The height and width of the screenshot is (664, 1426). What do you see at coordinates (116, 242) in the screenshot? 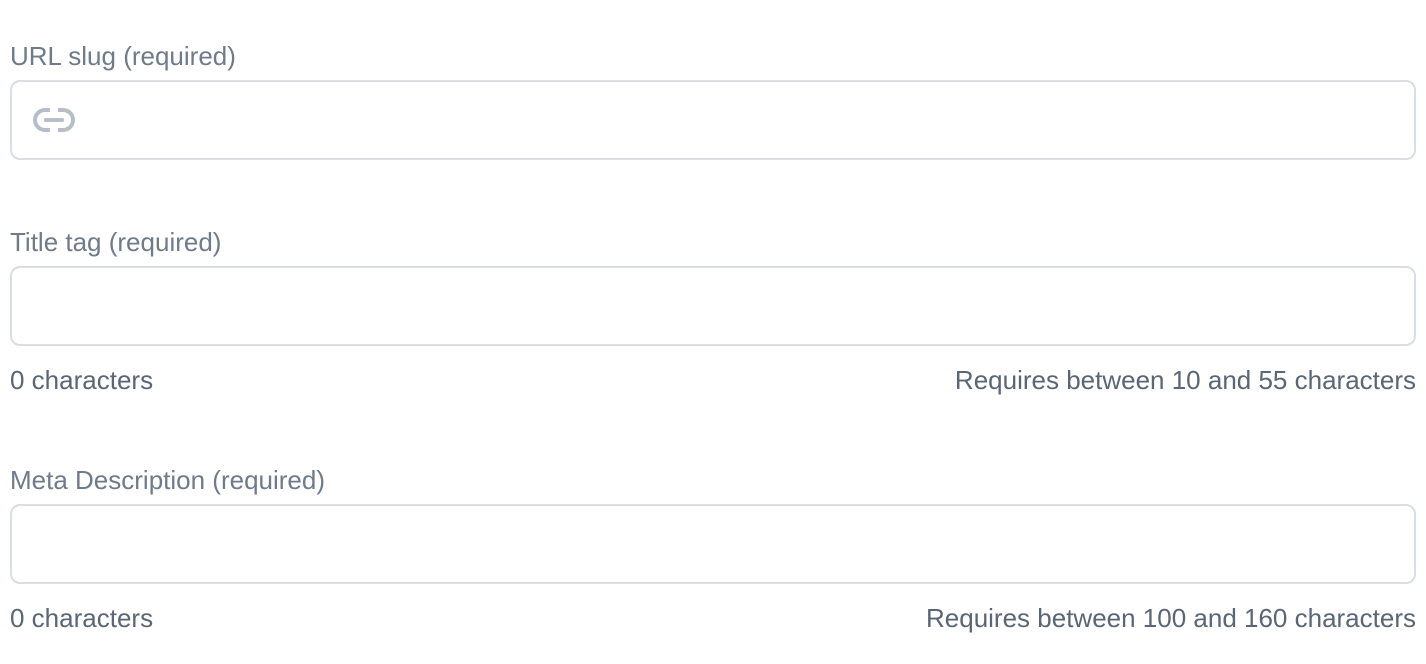
I see `title-tag-label: Title tag (required)` at bounding box center [116, 242].